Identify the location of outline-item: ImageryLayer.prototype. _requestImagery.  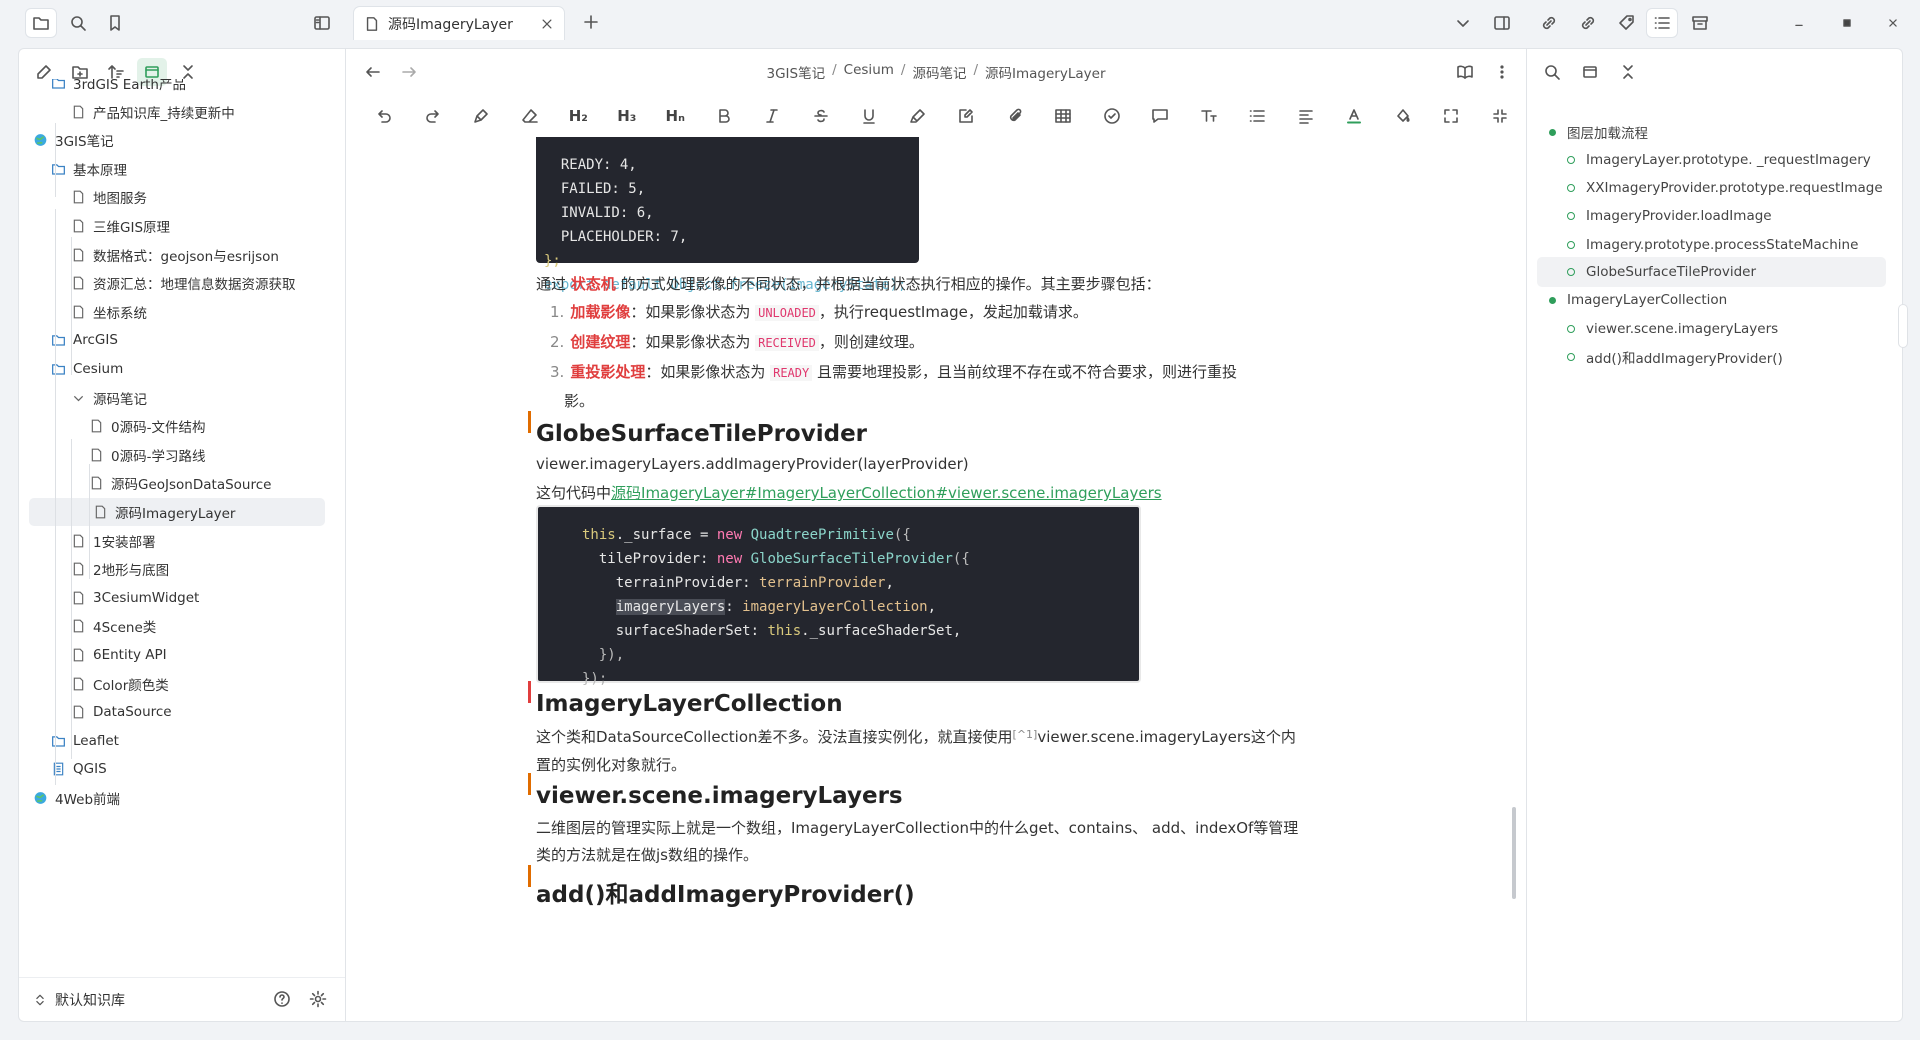
(1719, 160).